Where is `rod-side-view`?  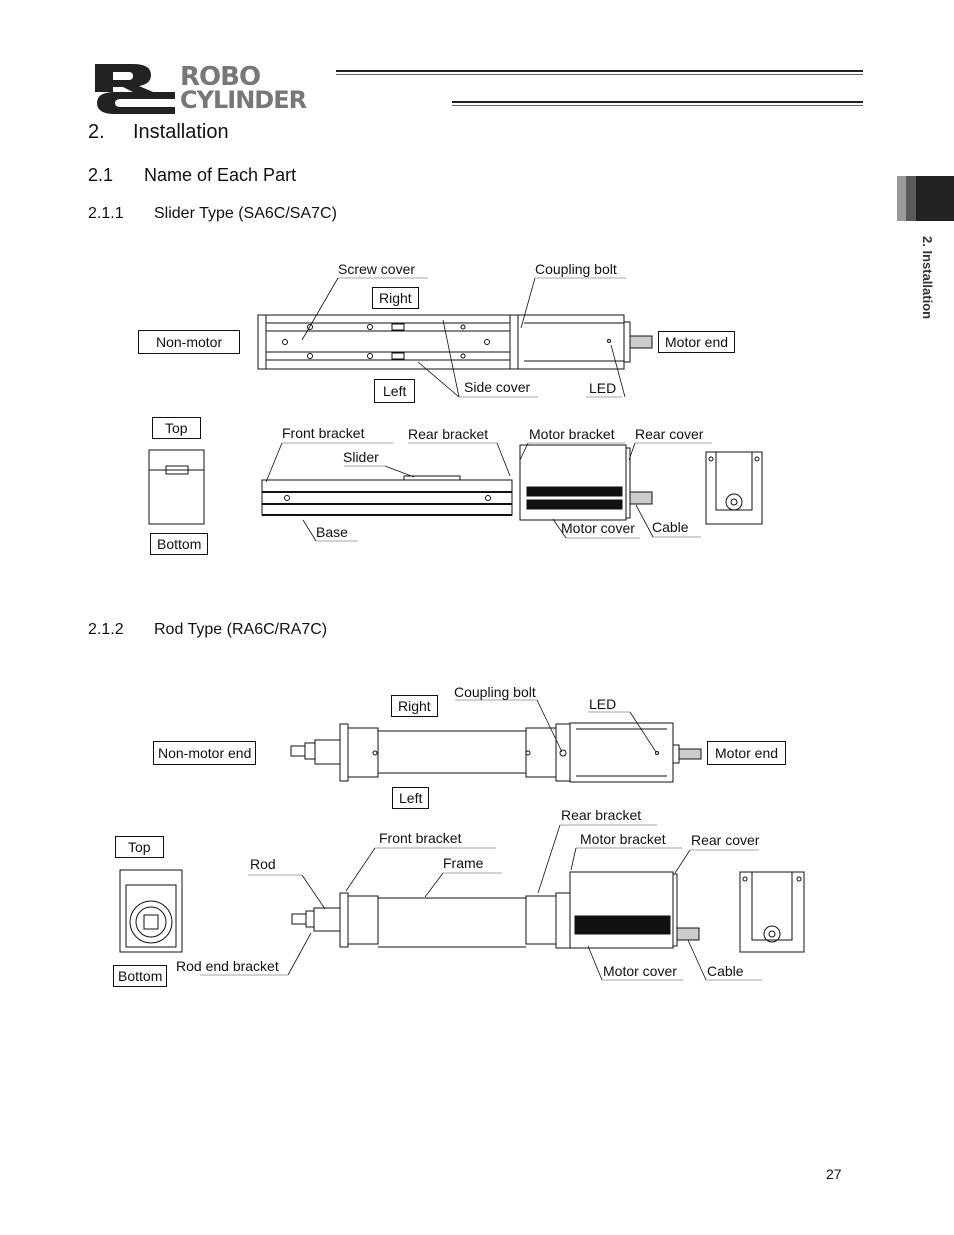
rod-side-view is located at coordinates (462, 911).